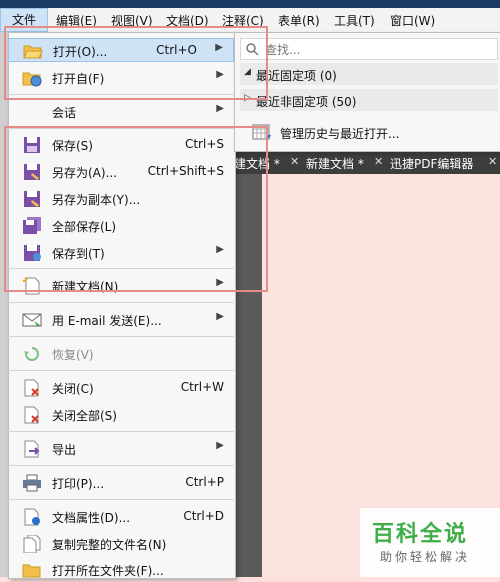 This screenshot has width=500, height=582. Describe the element at coordinates (121, 544) in the screenshot. I see `menu-item-copy-filename: 复制完整的文件名(N)` at that location.